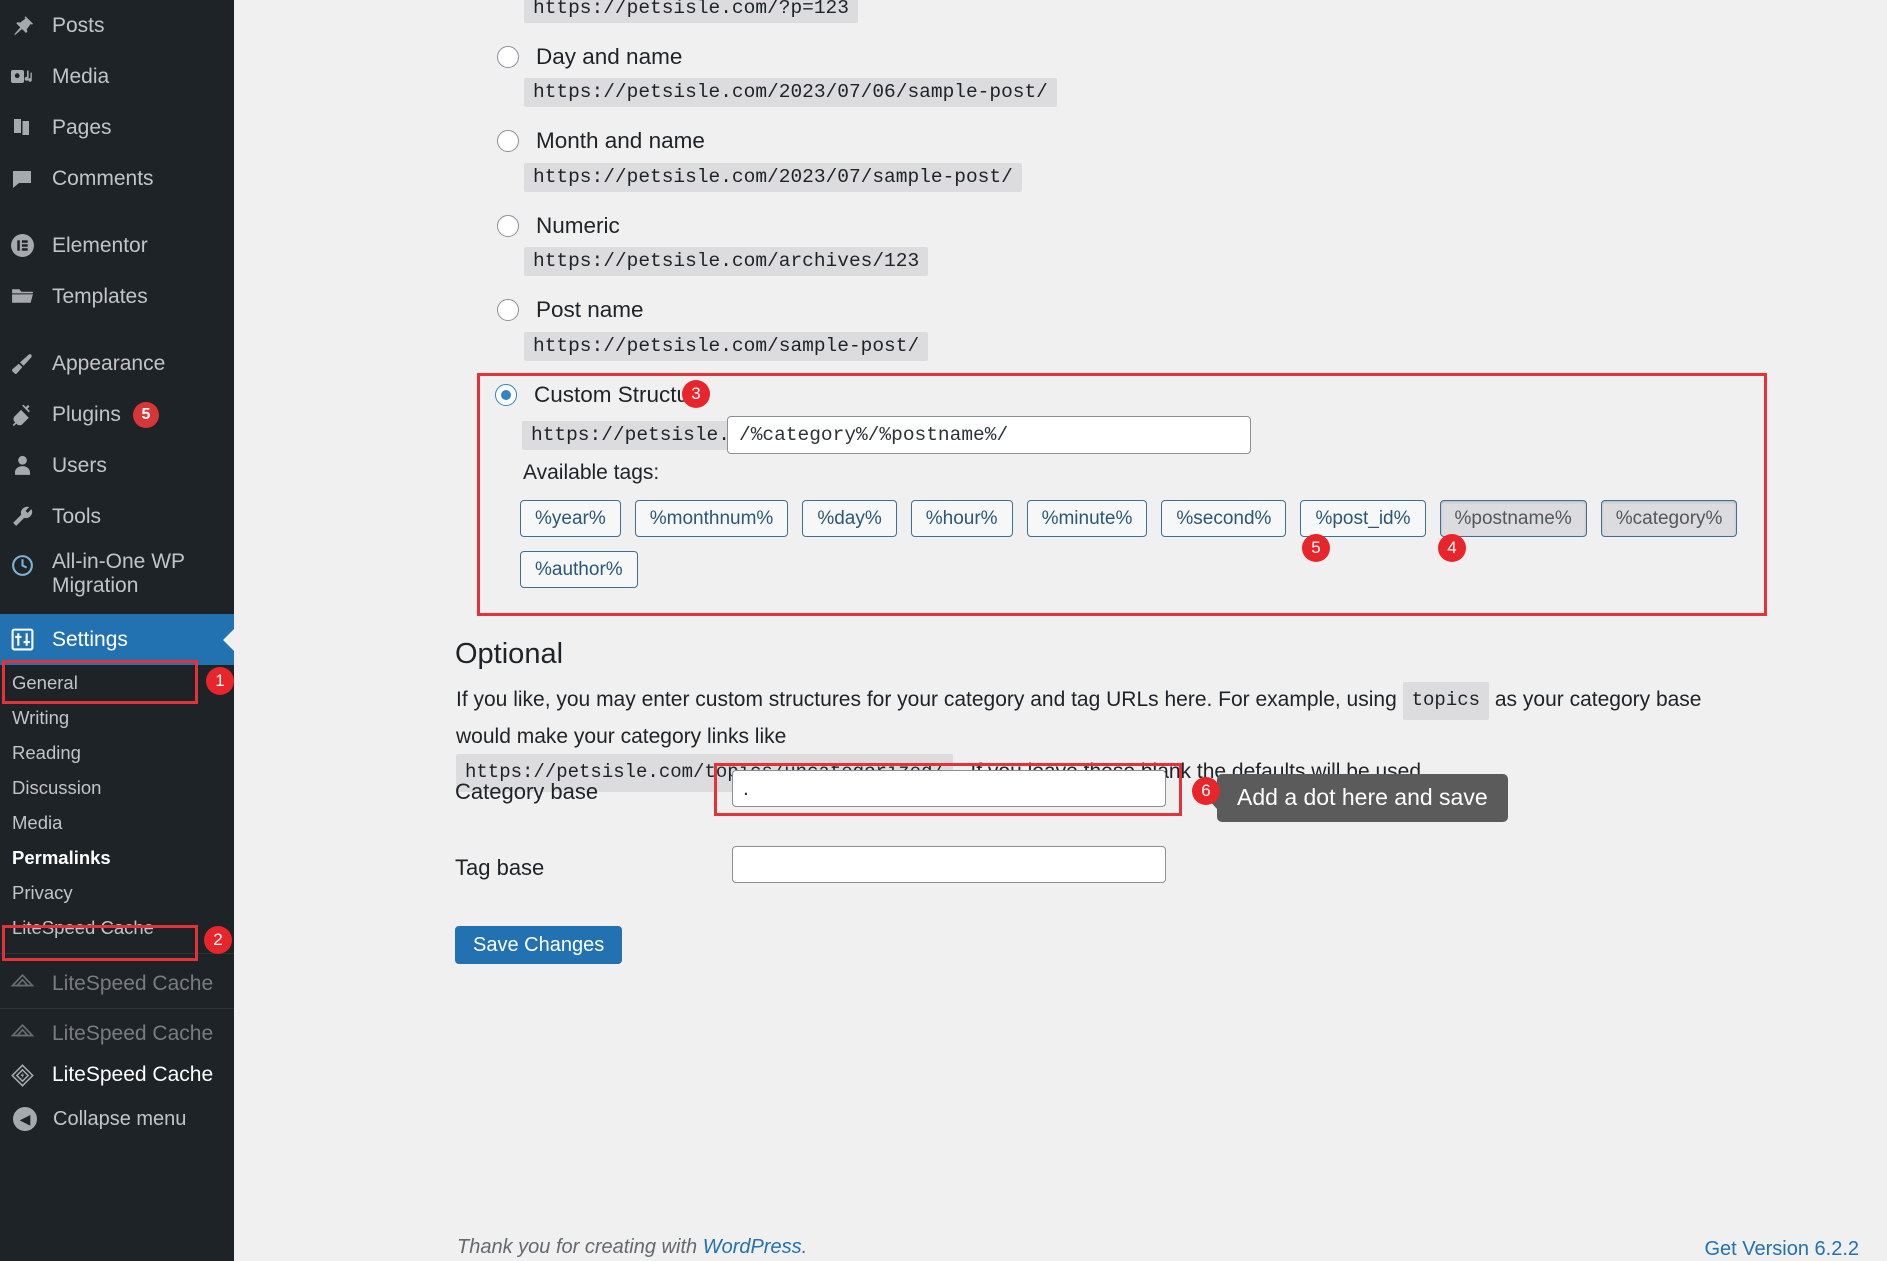 The width and height of the screenshot is (1887, 1261). What do you see at coordinates (25, 1119) in the screenshot?
I see `chevron-left-icon: ◀` at bounding box center [25, 1119].